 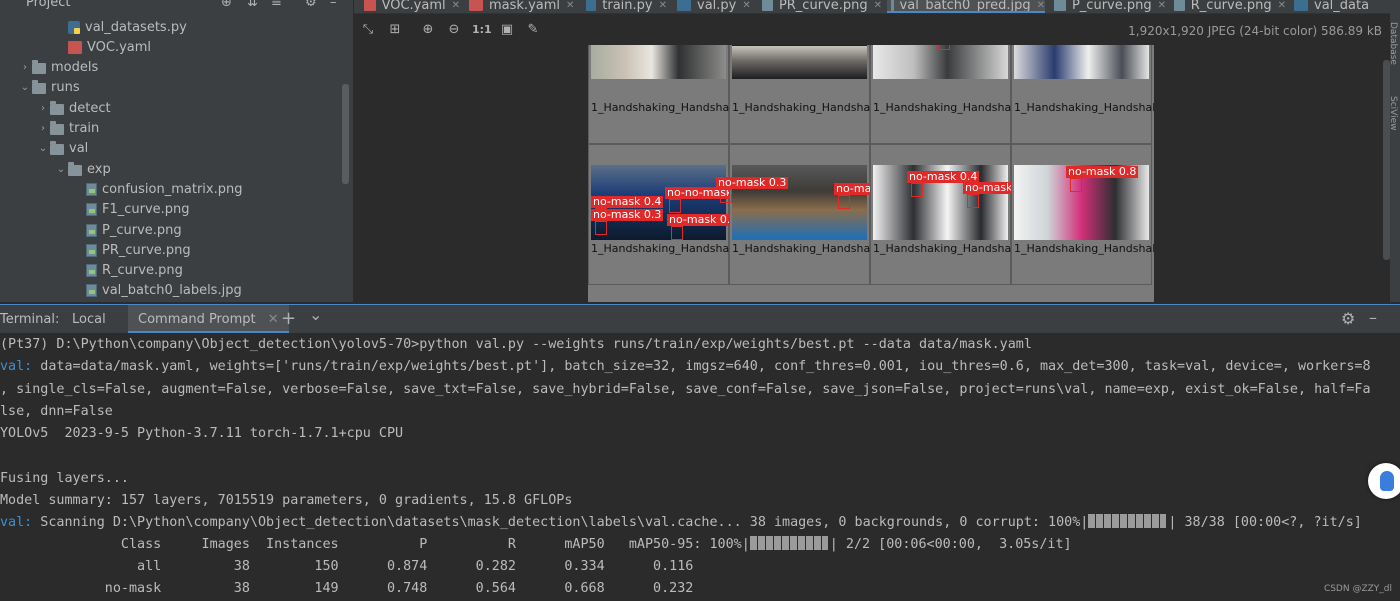 What do you see at coordinates (1342, 6) in the screenshot?
I see `tab-label: val_data` at bounding box center [1342, 6].